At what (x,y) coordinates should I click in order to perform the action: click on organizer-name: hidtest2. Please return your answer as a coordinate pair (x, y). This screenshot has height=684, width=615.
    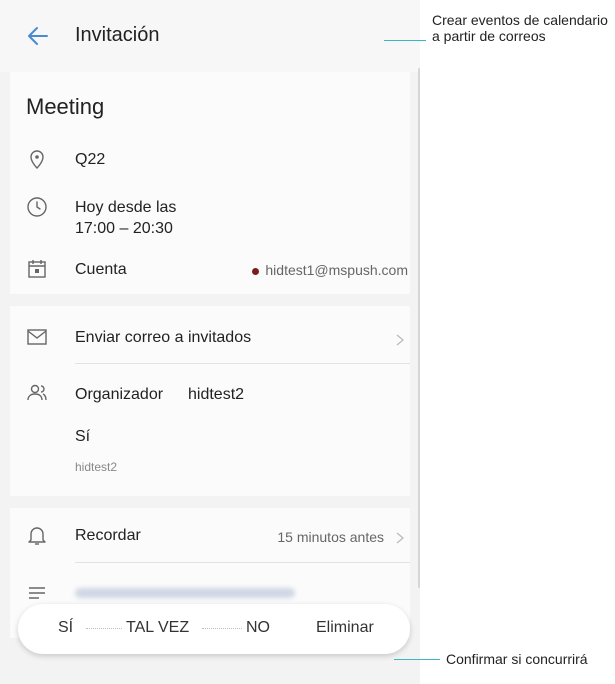
    Looking at the image, I should click on (216, 394).